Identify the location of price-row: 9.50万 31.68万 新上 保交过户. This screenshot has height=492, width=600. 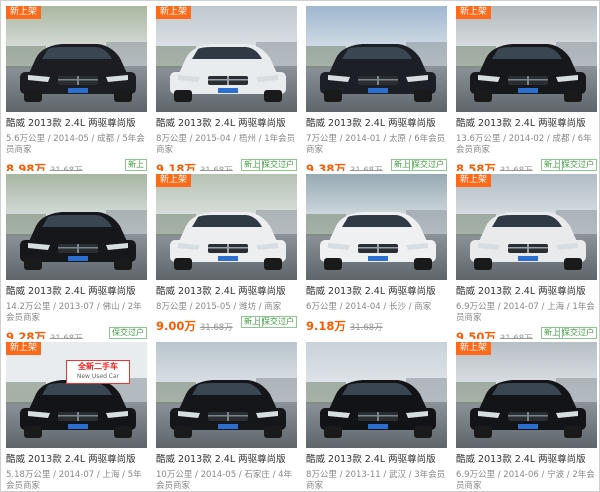
(526, 332).